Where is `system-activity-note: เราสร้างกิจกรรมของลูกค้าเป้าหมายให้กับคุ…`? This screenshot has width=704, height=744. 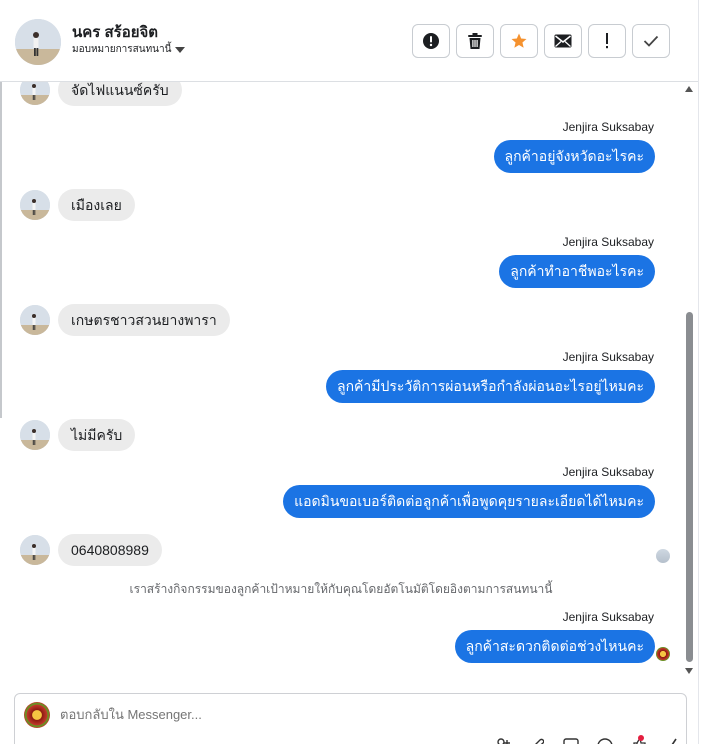 system-activity-note: เราสร้างกิจกรรมของลูกค้าเป้าหมายให้กับคุ… is located at coordinates (341, 589).